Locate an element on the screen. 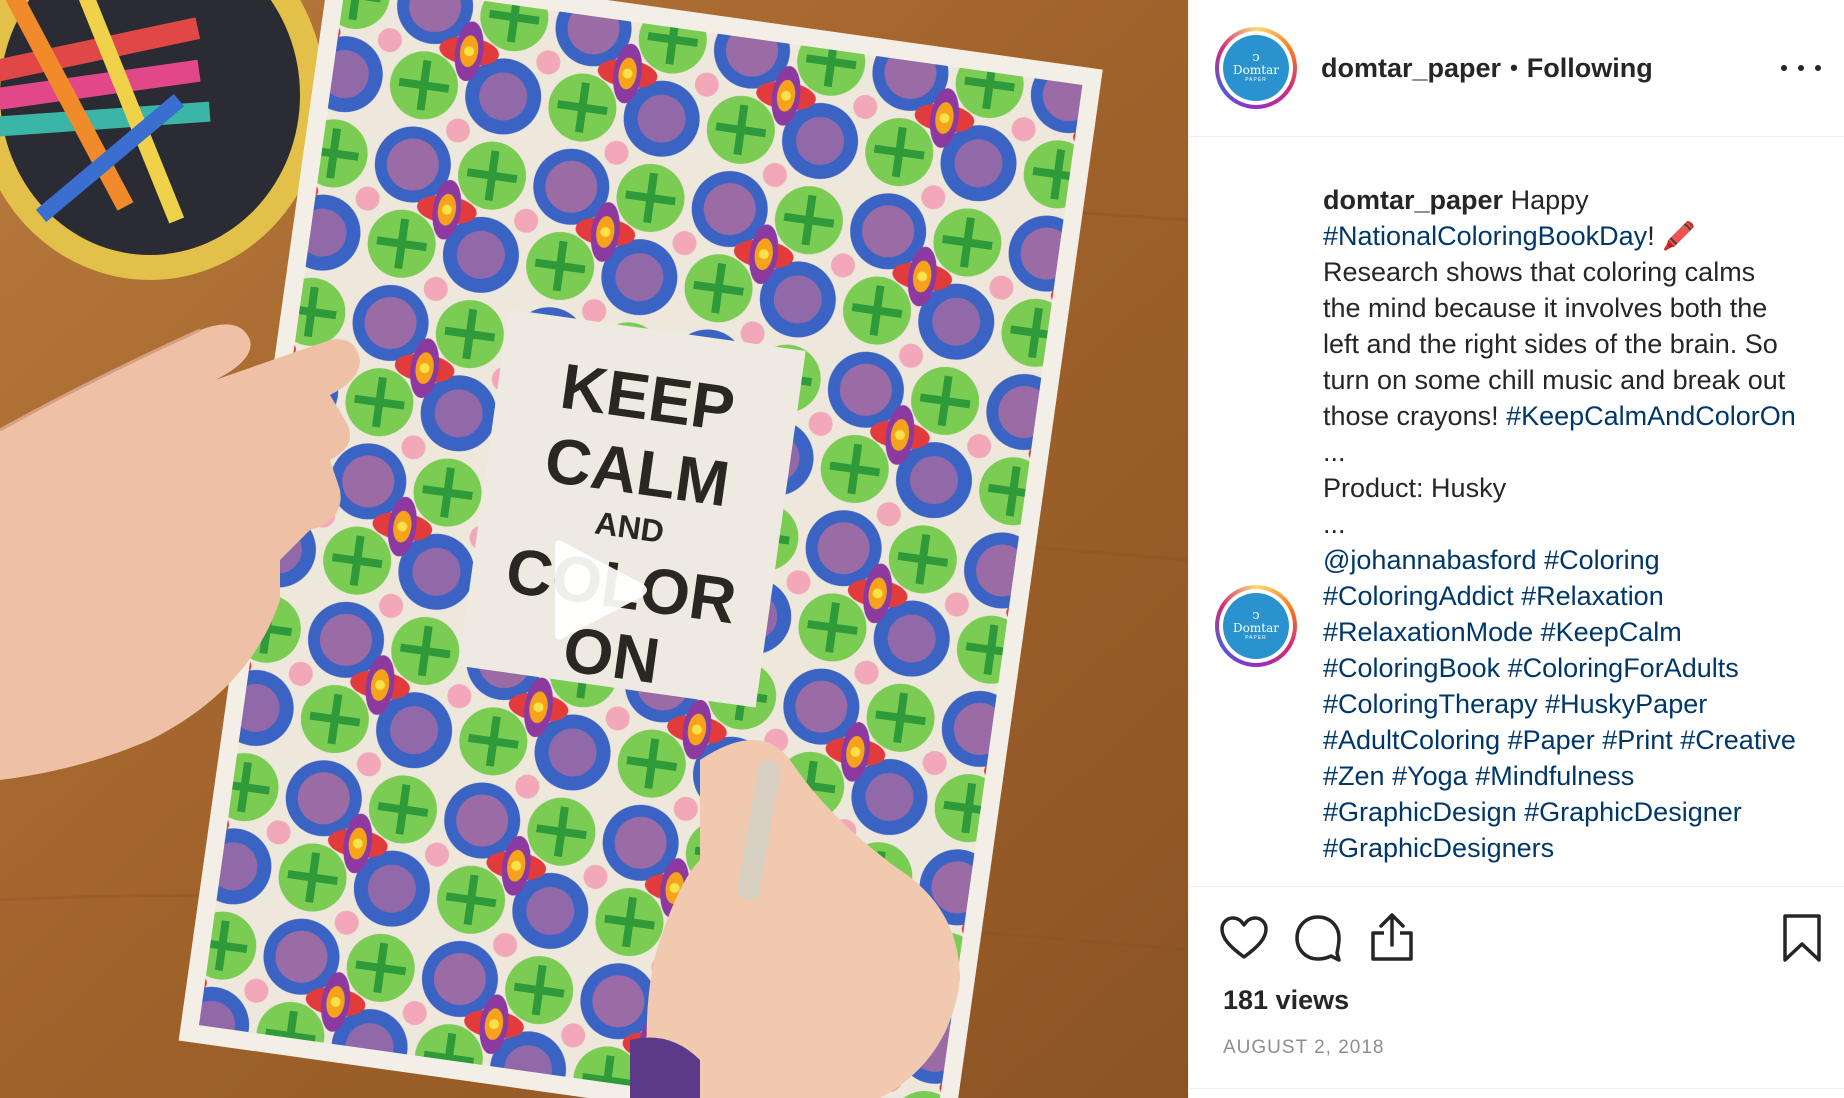 The height and width of the screenshot is (1098, 1844). hashtag-link: #ColoringBook is located at coordinates (1411, 668).